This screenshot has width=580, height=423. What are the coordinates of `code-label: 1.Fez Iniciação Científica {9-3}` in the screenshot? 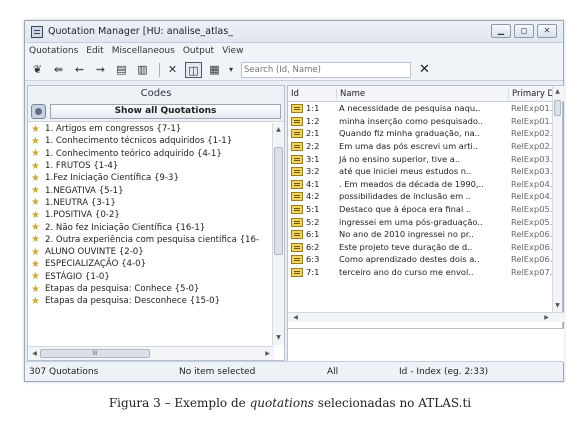 It's located at (112, 178).